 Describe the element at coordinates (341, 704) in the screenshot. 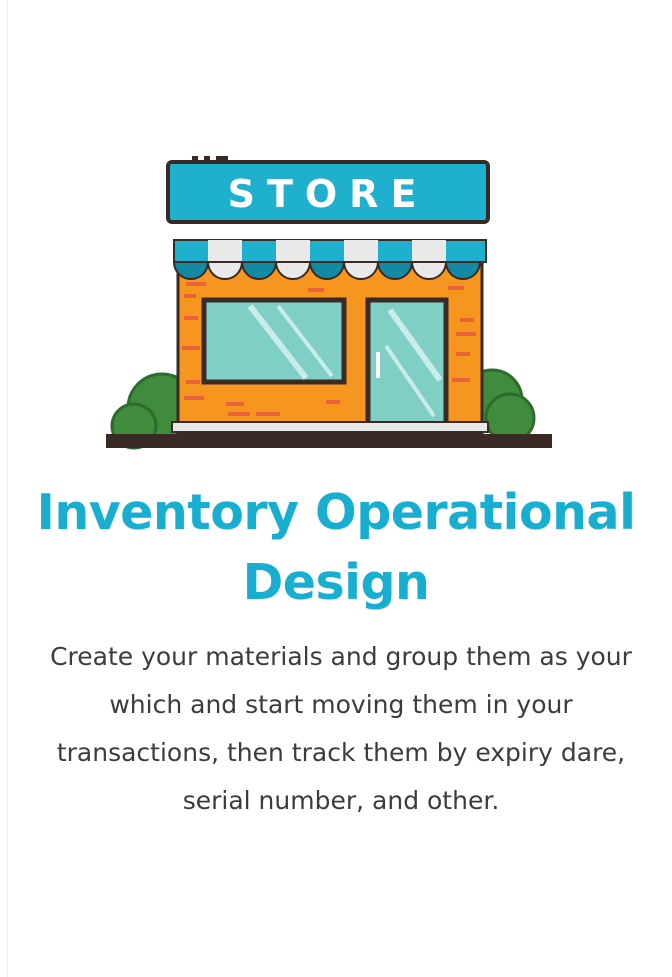

I see `description-line-2: which and start moving them in your` at that location.